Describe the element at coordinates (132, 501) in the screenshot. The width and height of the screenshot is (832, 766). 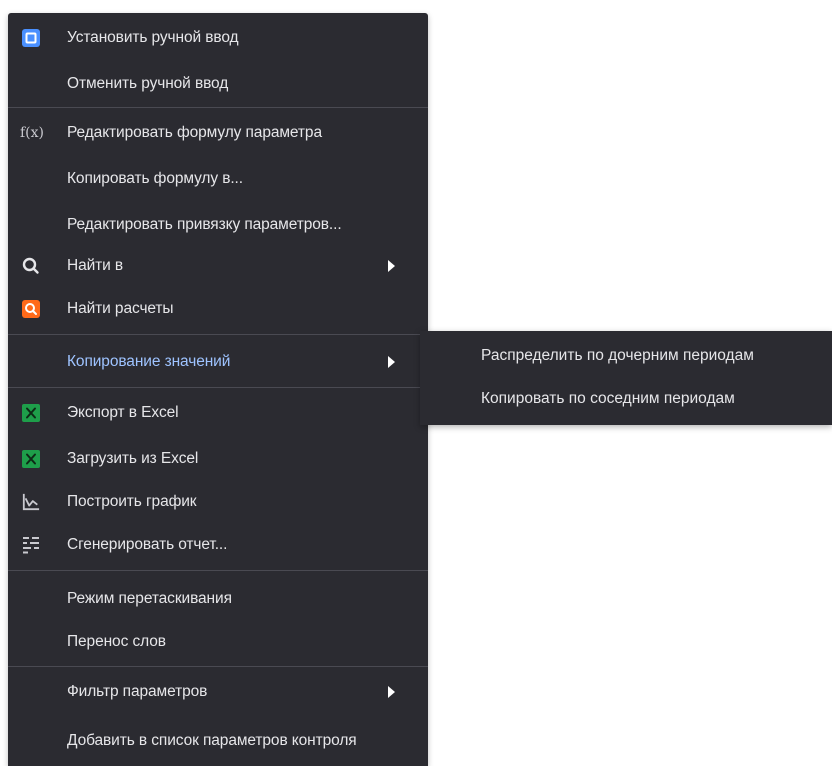
I see `menu-item-label: Построить график` at that location.